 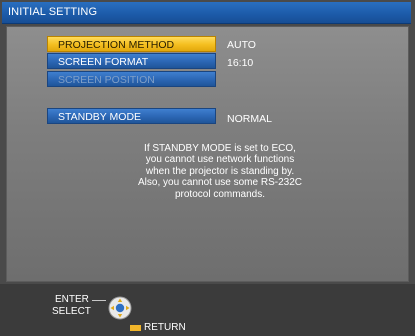 I want to click on message-line: Also, you cannot use some RS-232C, so click(x=220, y=183).